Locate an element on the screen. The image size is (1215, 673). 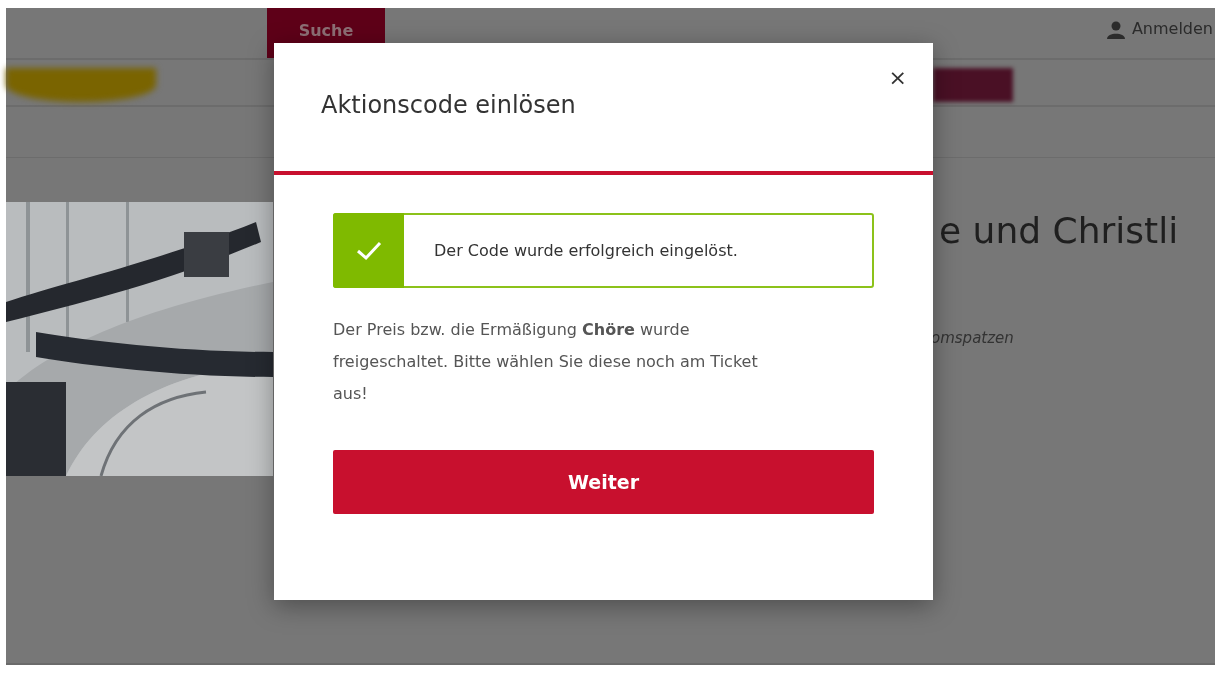
user-icon is located at coordinates (1115, 30).